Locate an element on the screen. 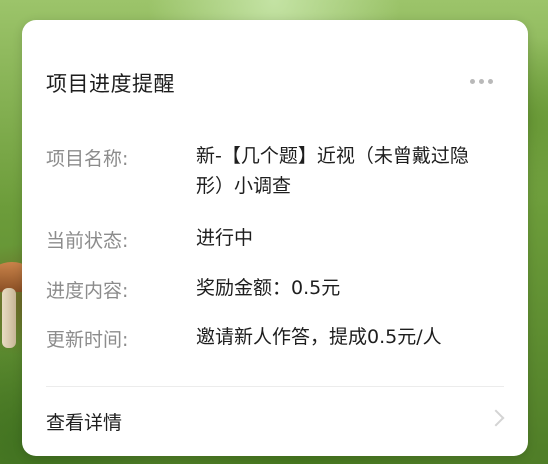 This screenshot has height=464, width=548. project-name-value: 新-【几个题】近视（未曾戴过隐形）小调查 is located at coordinates (332, 171).